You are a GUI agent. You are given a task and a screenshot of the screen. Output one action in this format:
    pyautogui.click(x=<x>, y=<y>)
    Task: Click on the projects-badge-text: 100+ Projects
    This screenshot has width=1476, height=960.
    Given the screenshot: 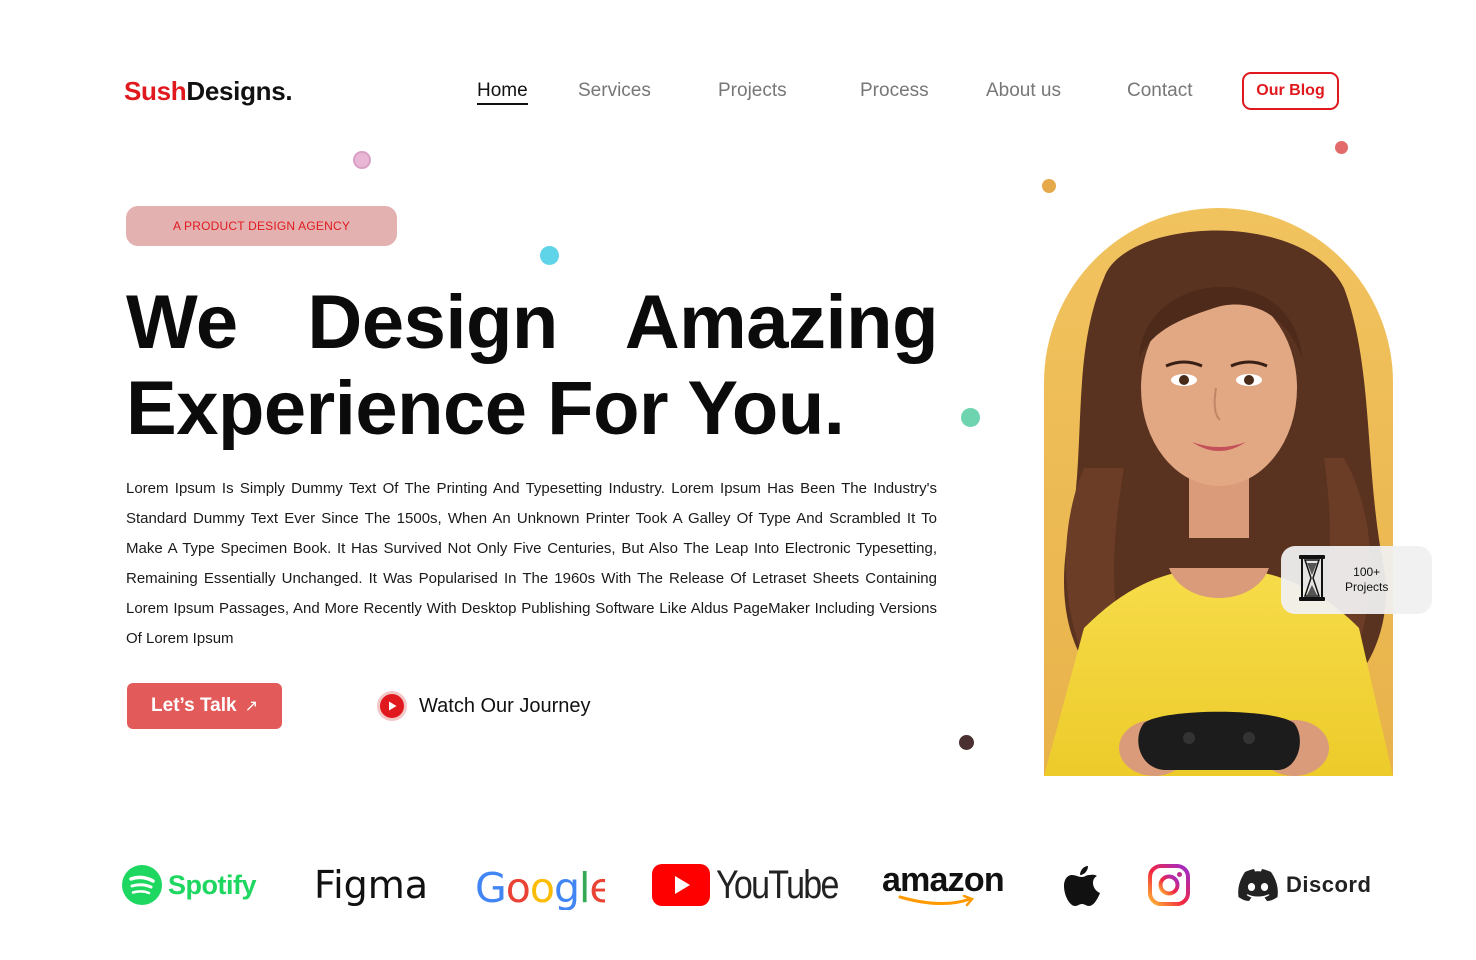 What is the action you would take?
    pyautogui.click(x=1366, y=580)
    